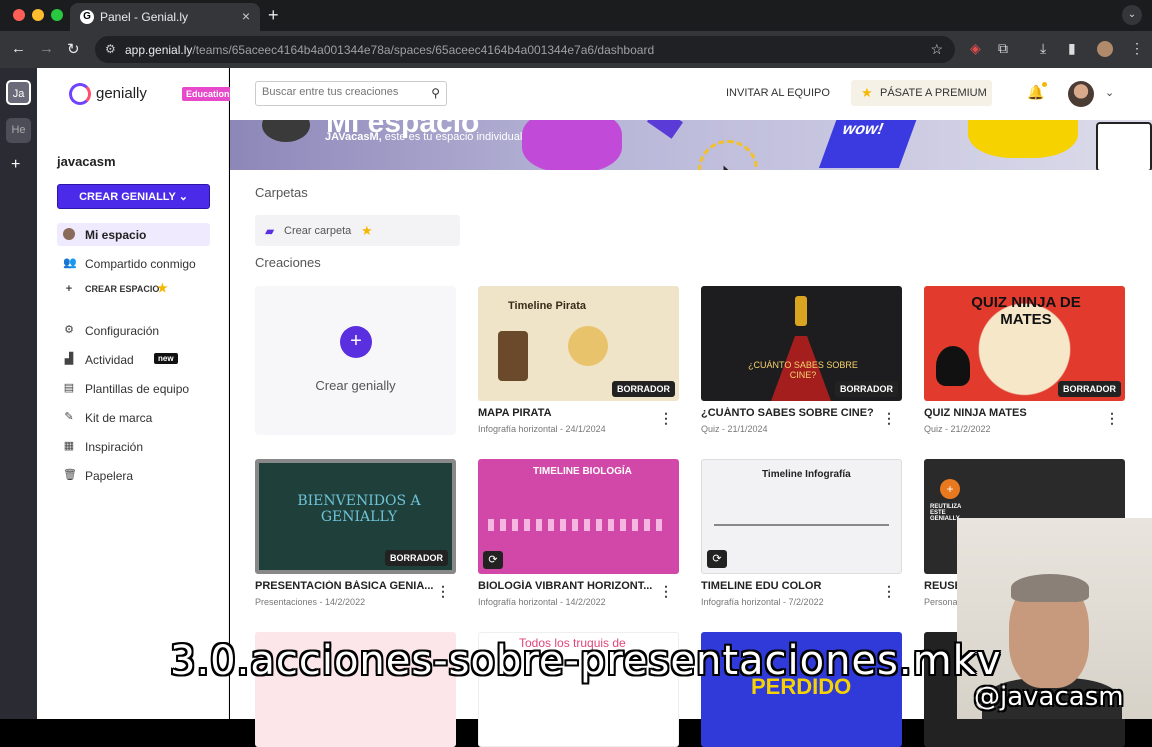 The height and width of the screenshot is (747, 1152). I want to click on workspace-rail: Ja He +, so click(18, 393).